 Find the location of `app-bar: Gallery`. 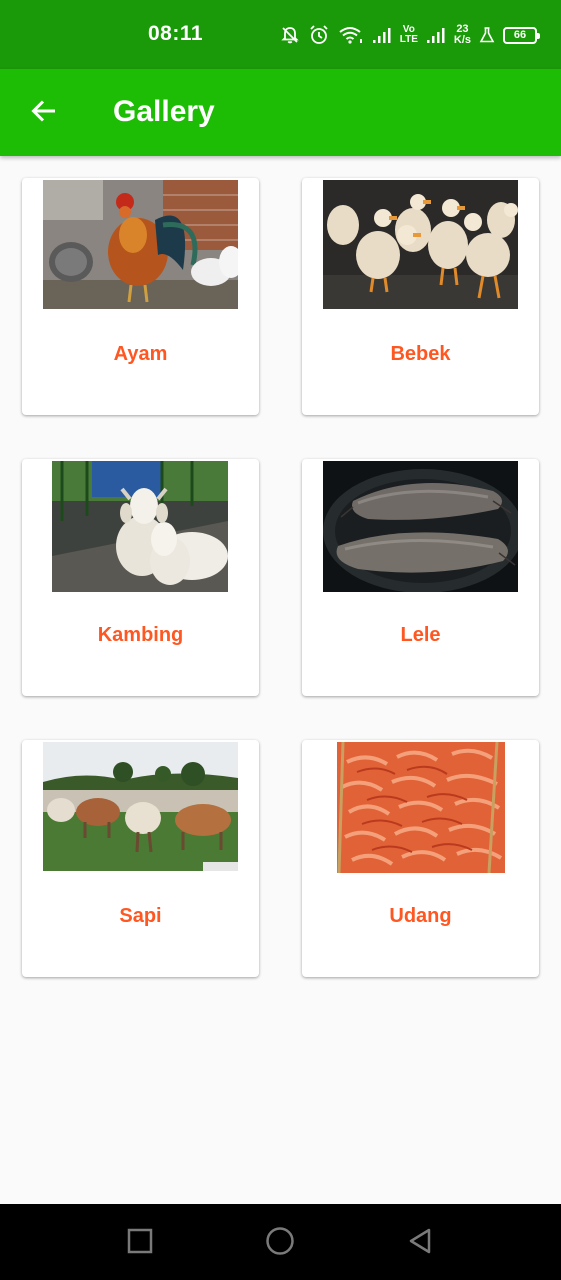

app-bar: Gallery is located at coordinates (280, 112).